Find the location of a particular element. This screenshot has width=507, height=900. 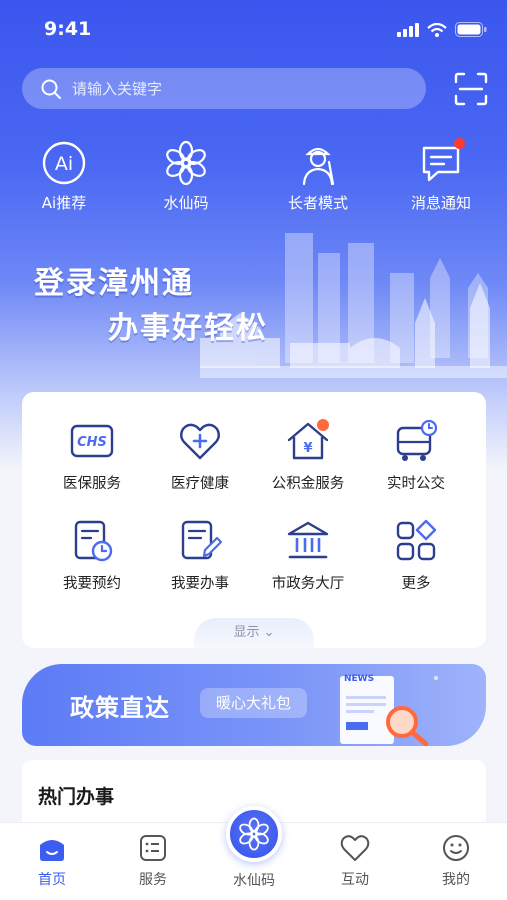

quick-action-ai: Ai Ai推荐 is located at coordinates (64, 176).